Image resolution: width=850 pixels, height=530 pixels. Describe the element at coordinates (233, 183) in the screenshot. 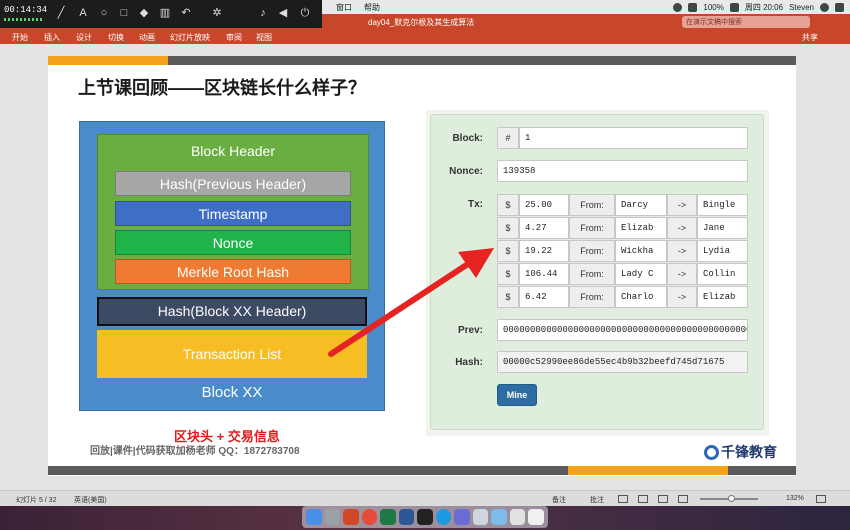

I see `prev-hash-row: Hash(Previous Header)` at that location.